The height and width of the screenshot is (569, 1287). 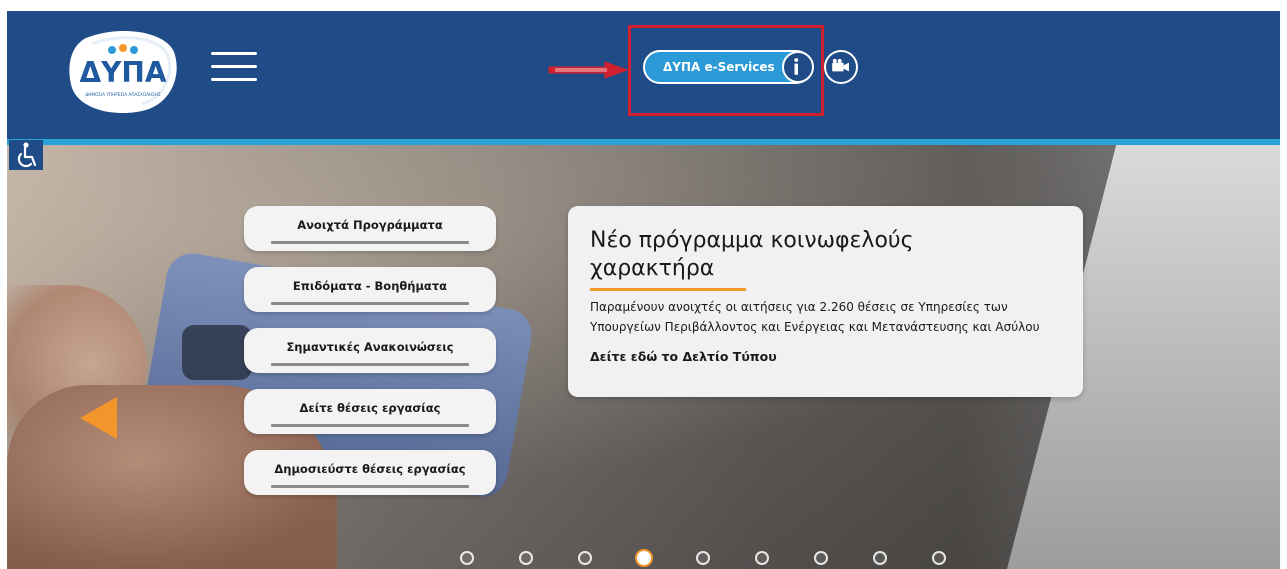 I want to click on news-press-release-link: Δείτε εδώ το Δελτίο Τύπου, so click(x=683, y=356).